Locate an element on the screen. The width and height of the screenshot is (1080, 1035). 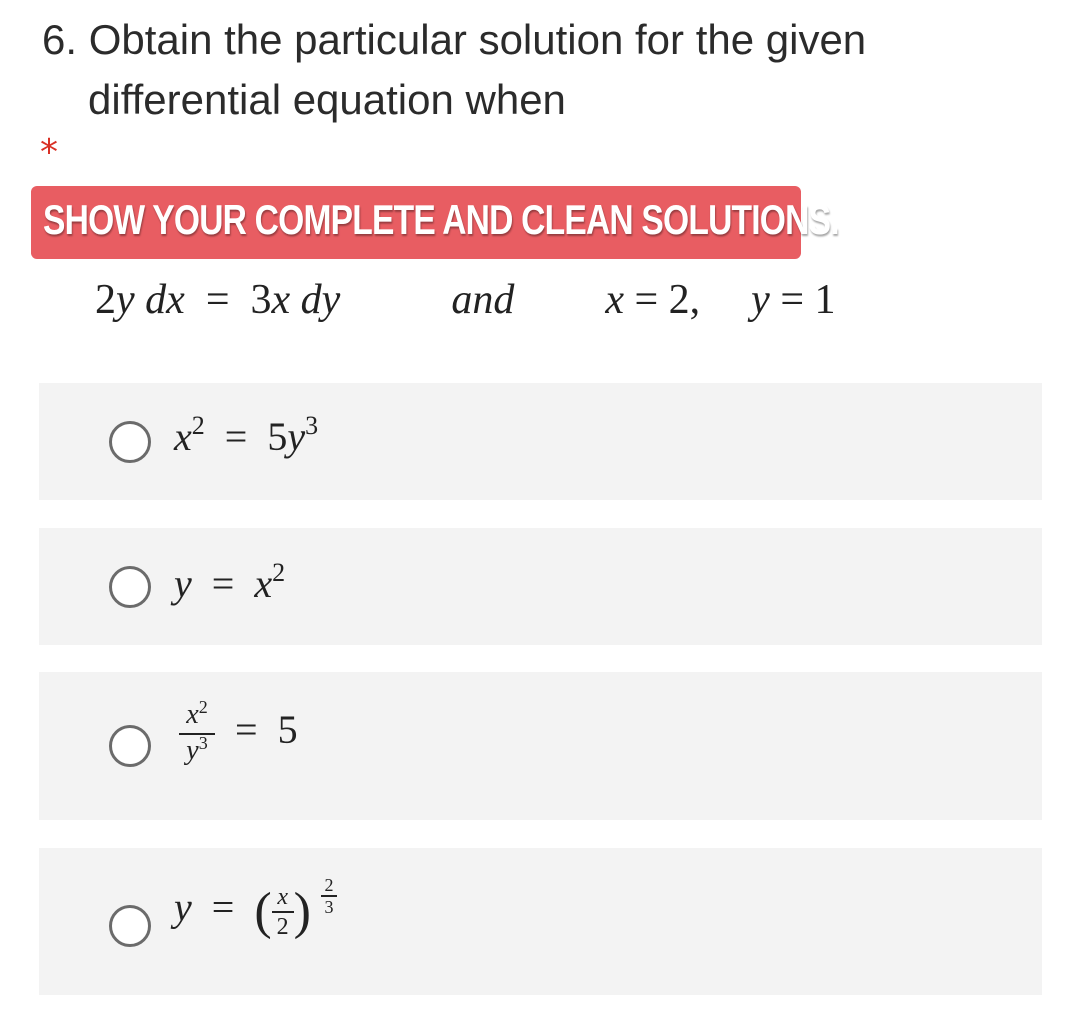
question-title-line2: differential equation when is located at coordinates (327, 99).